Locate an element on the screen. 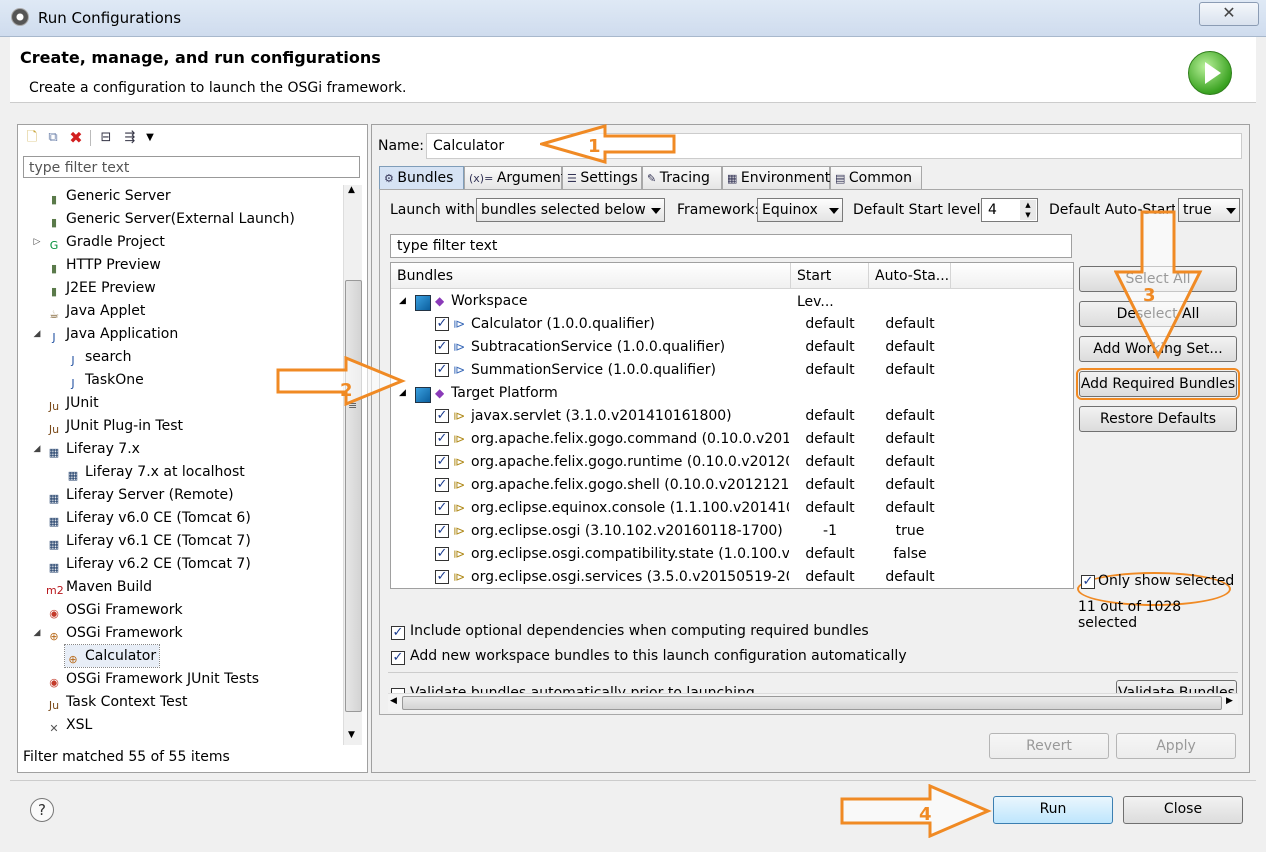 This screenshot has width=1266, height=852. tree-item: Jsearch is located at coordinates (98, 357).